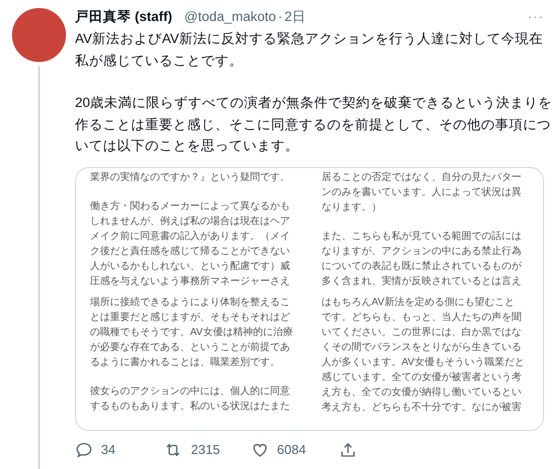 This screenshot has height=469, width=556. I want to click on action-count: 2315, so click(205, 449).